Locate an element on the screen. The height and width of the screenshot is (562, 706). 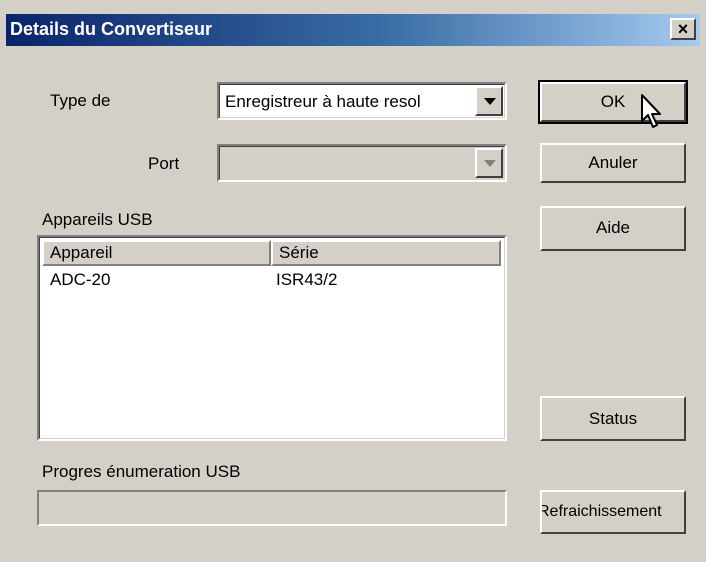
title-bar: Details du Convertiseur × is located at coordinates (353, 30).